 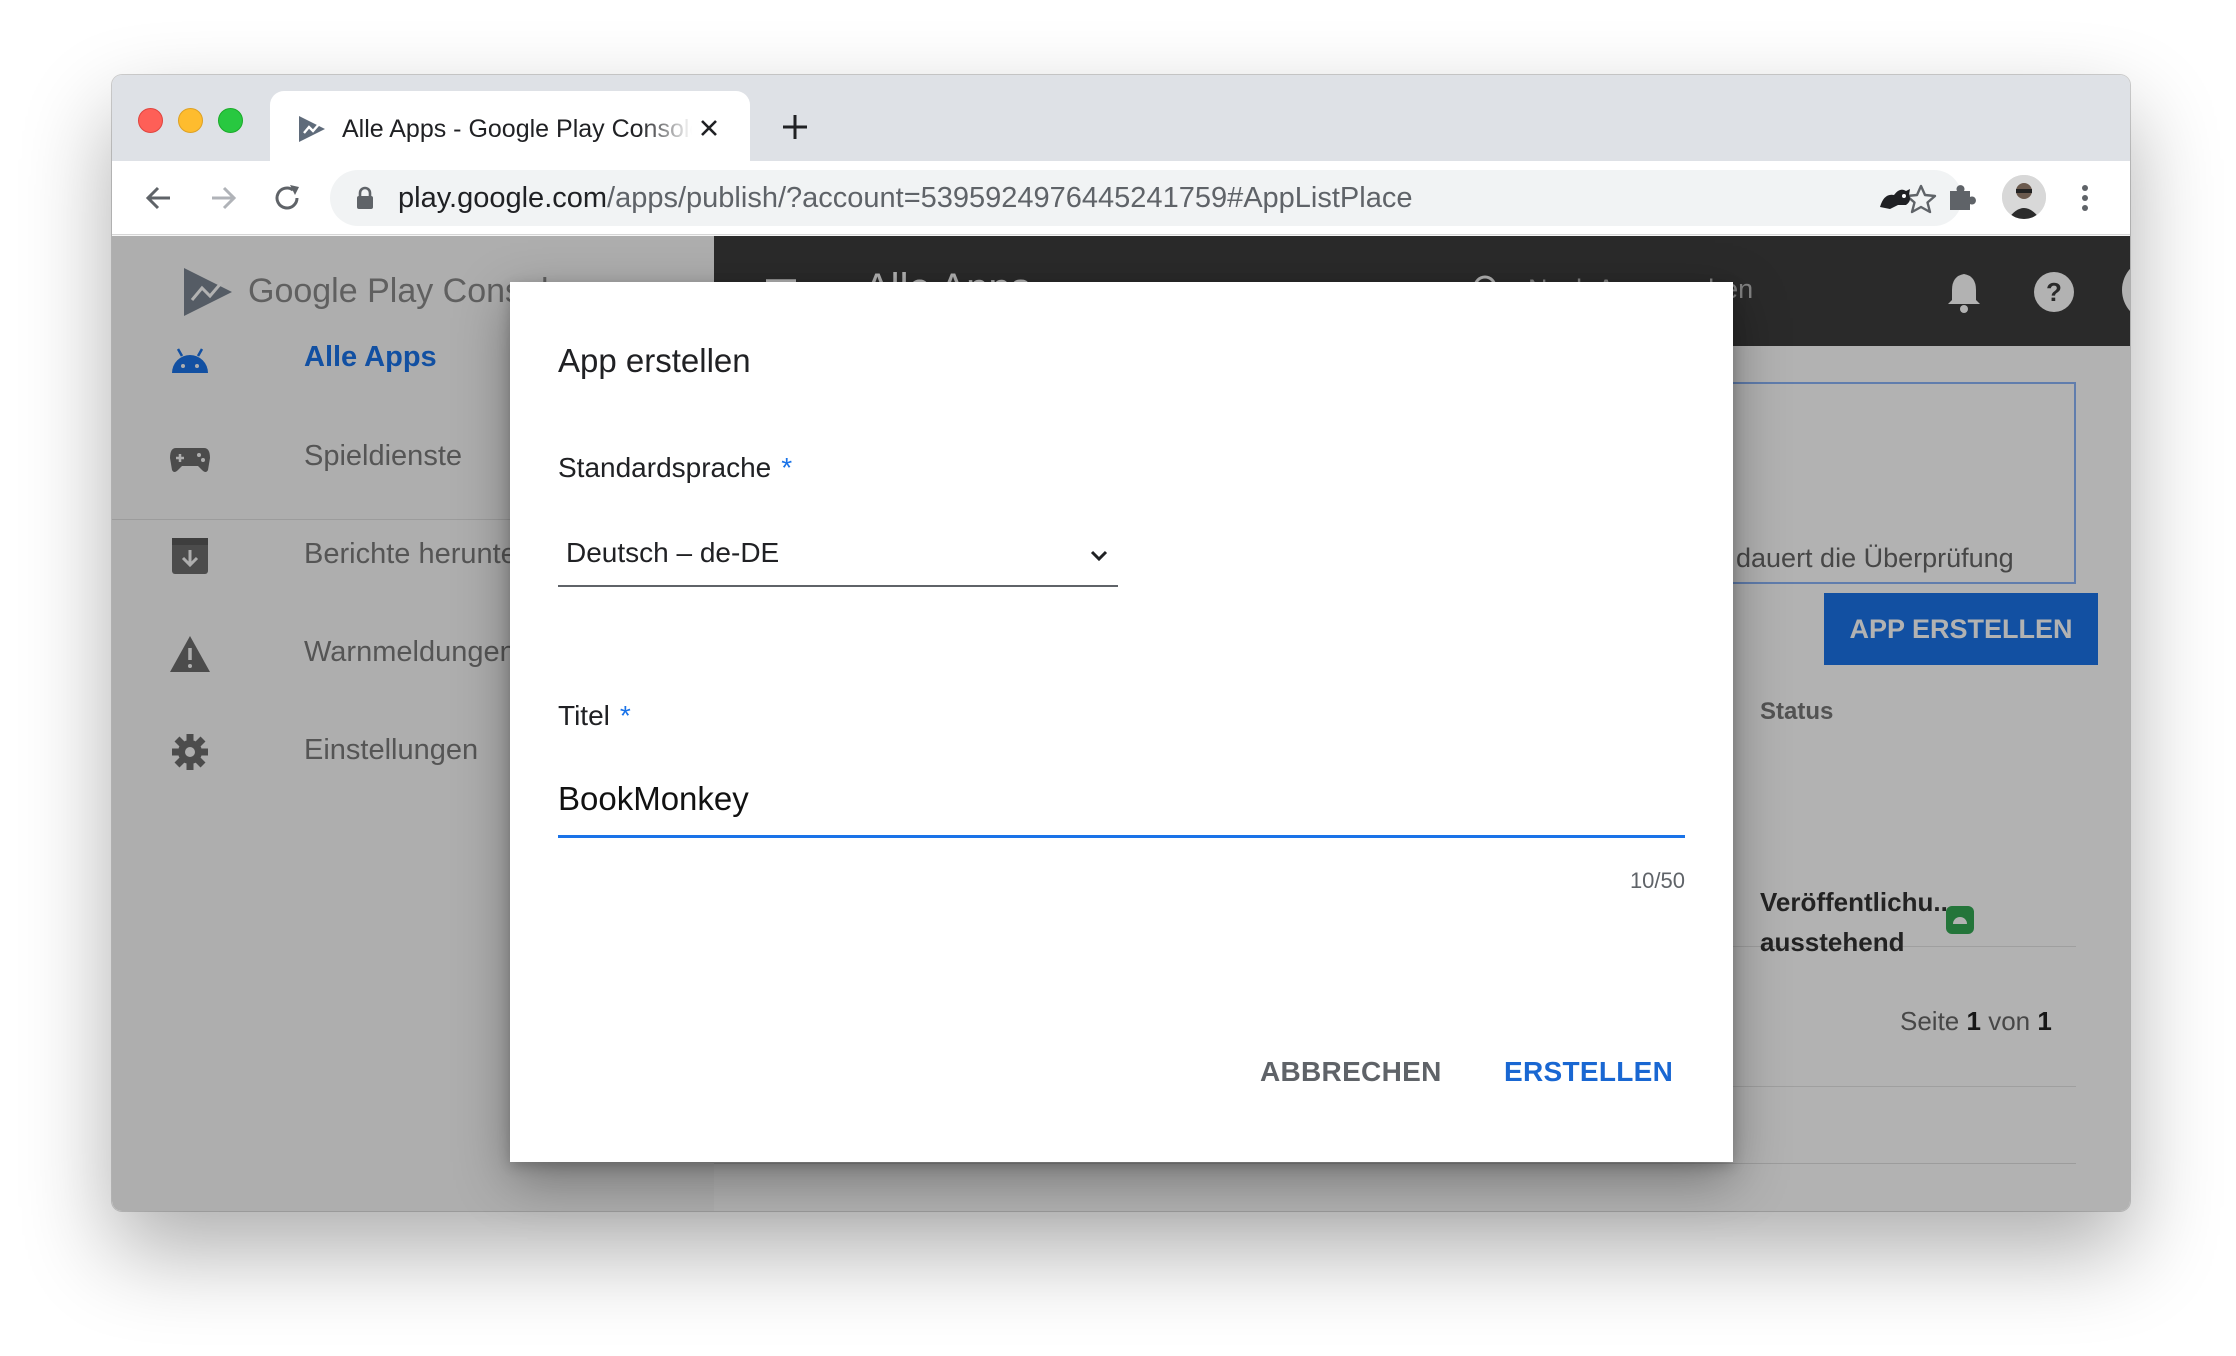 What do you see at coordinates (838, 558) in the screenshot?
I see `language-select: Deutsch – de-DE` at bounding box center [838, 558].